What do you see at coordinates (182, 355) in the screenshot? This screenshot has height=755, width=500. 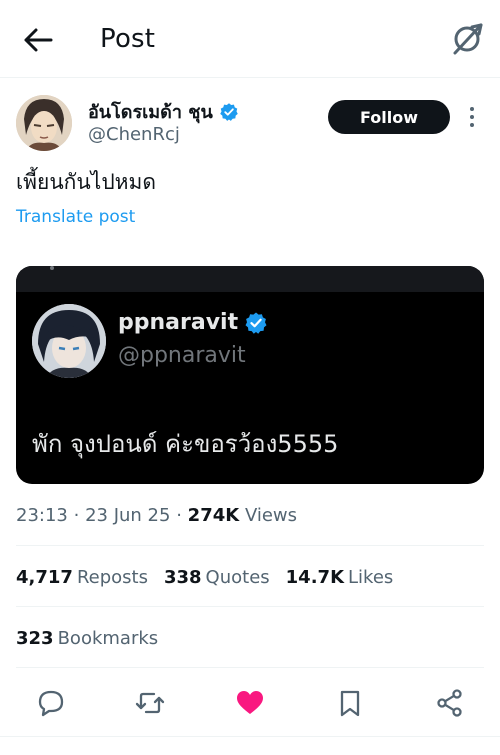 I see `embedded-handle: @ppnaravit` at bounding box center [182, 355].